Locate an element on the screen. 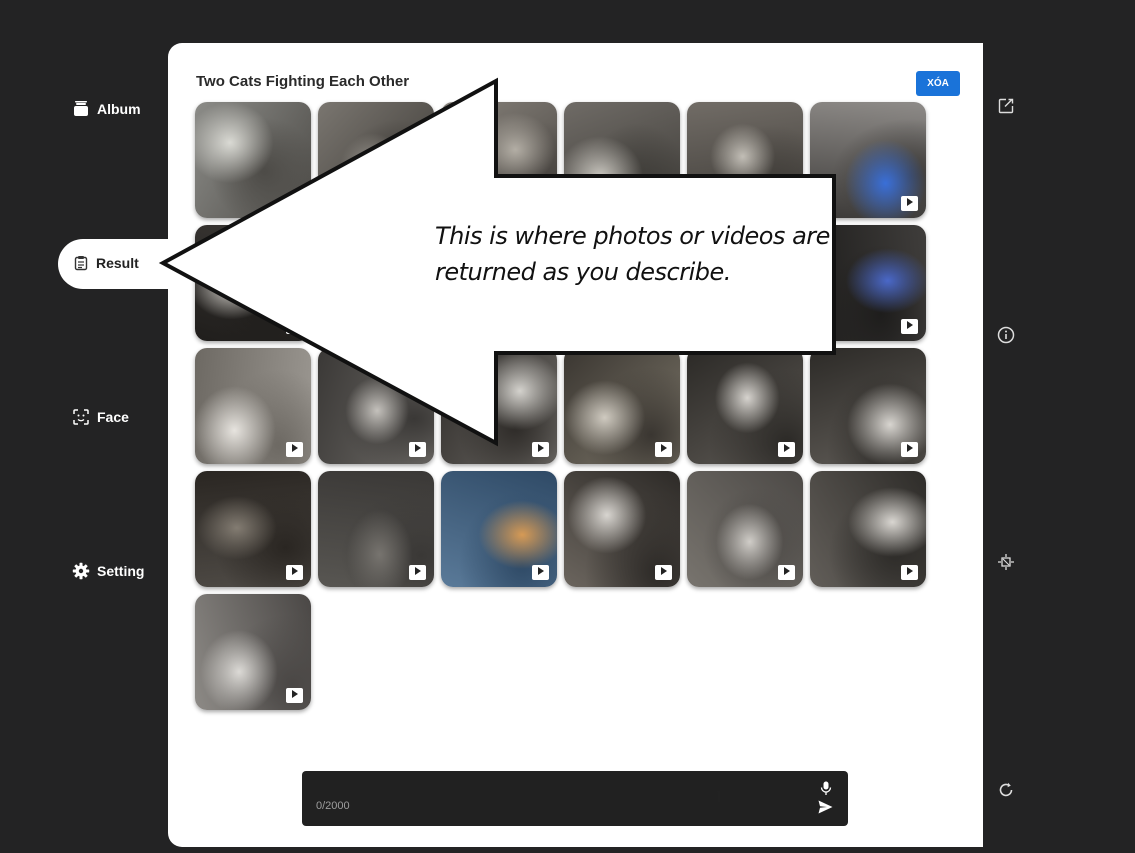 The width and height of the screenshot is (1135, 853). callout-line-2: returned as you describe. is located at coordinates (583, 272).